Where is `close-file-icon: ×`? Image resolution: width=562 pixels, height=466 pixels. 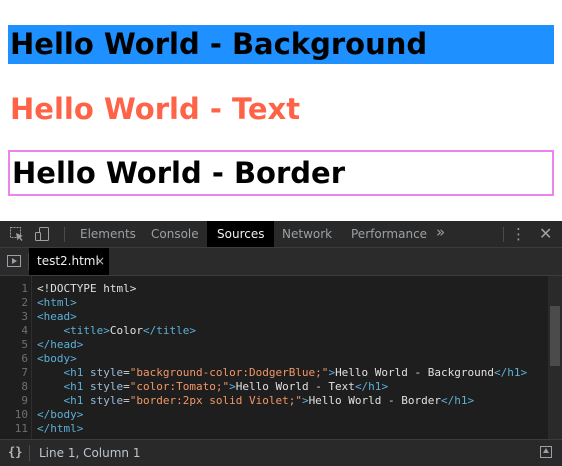 close-file-icon: × is located at coordinates (100, 261).